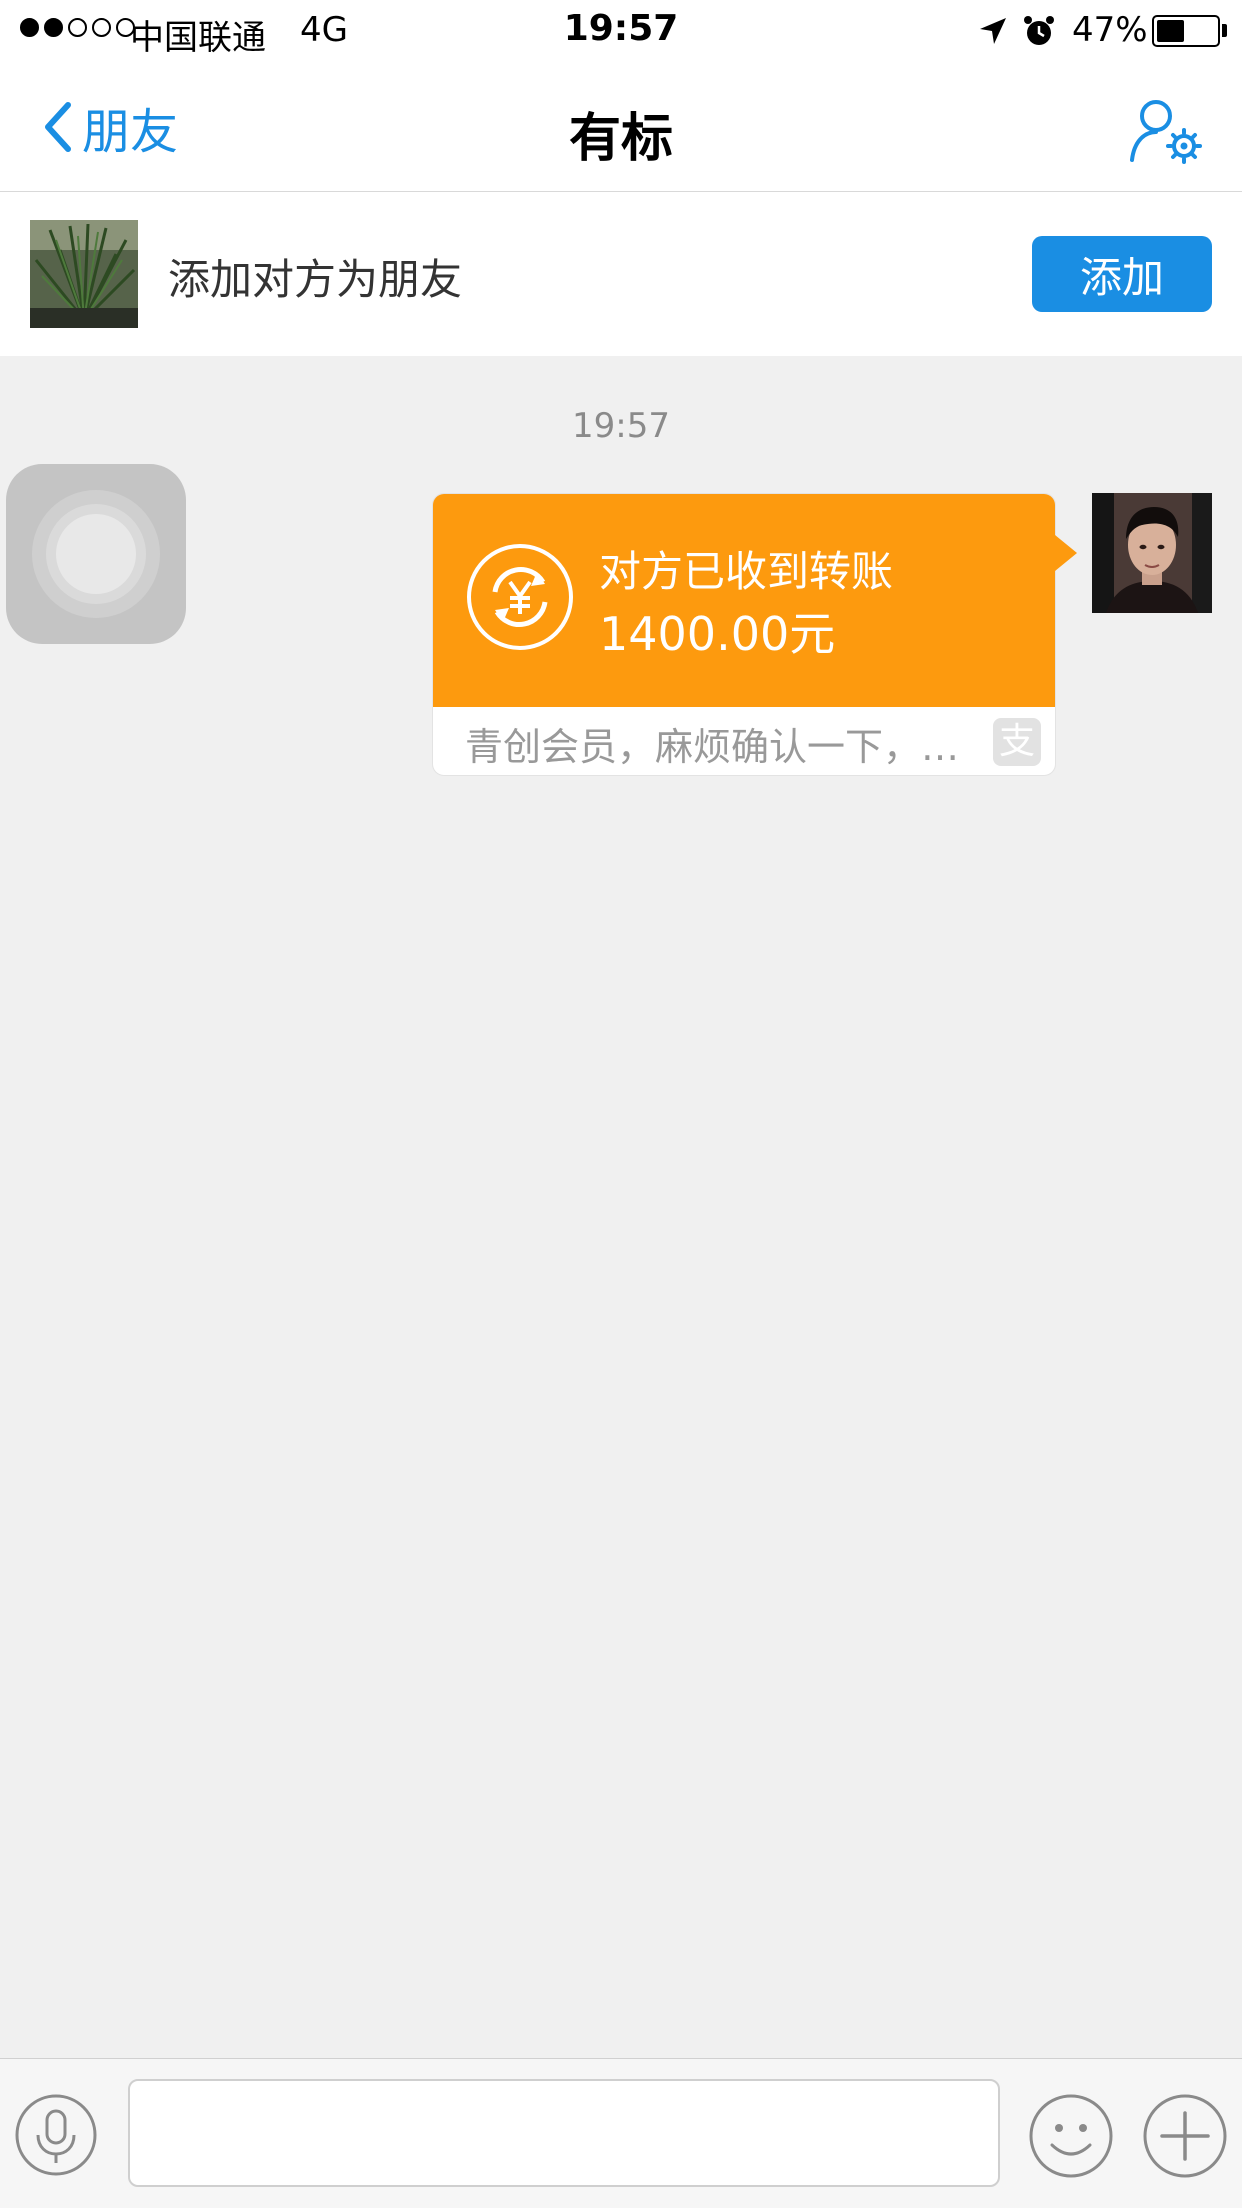 The height and width of the screenshot is (2208, 1242). Describe the element at coordinates (58, 127) in the screenshot. I see `chevron-left-icon` at that location.